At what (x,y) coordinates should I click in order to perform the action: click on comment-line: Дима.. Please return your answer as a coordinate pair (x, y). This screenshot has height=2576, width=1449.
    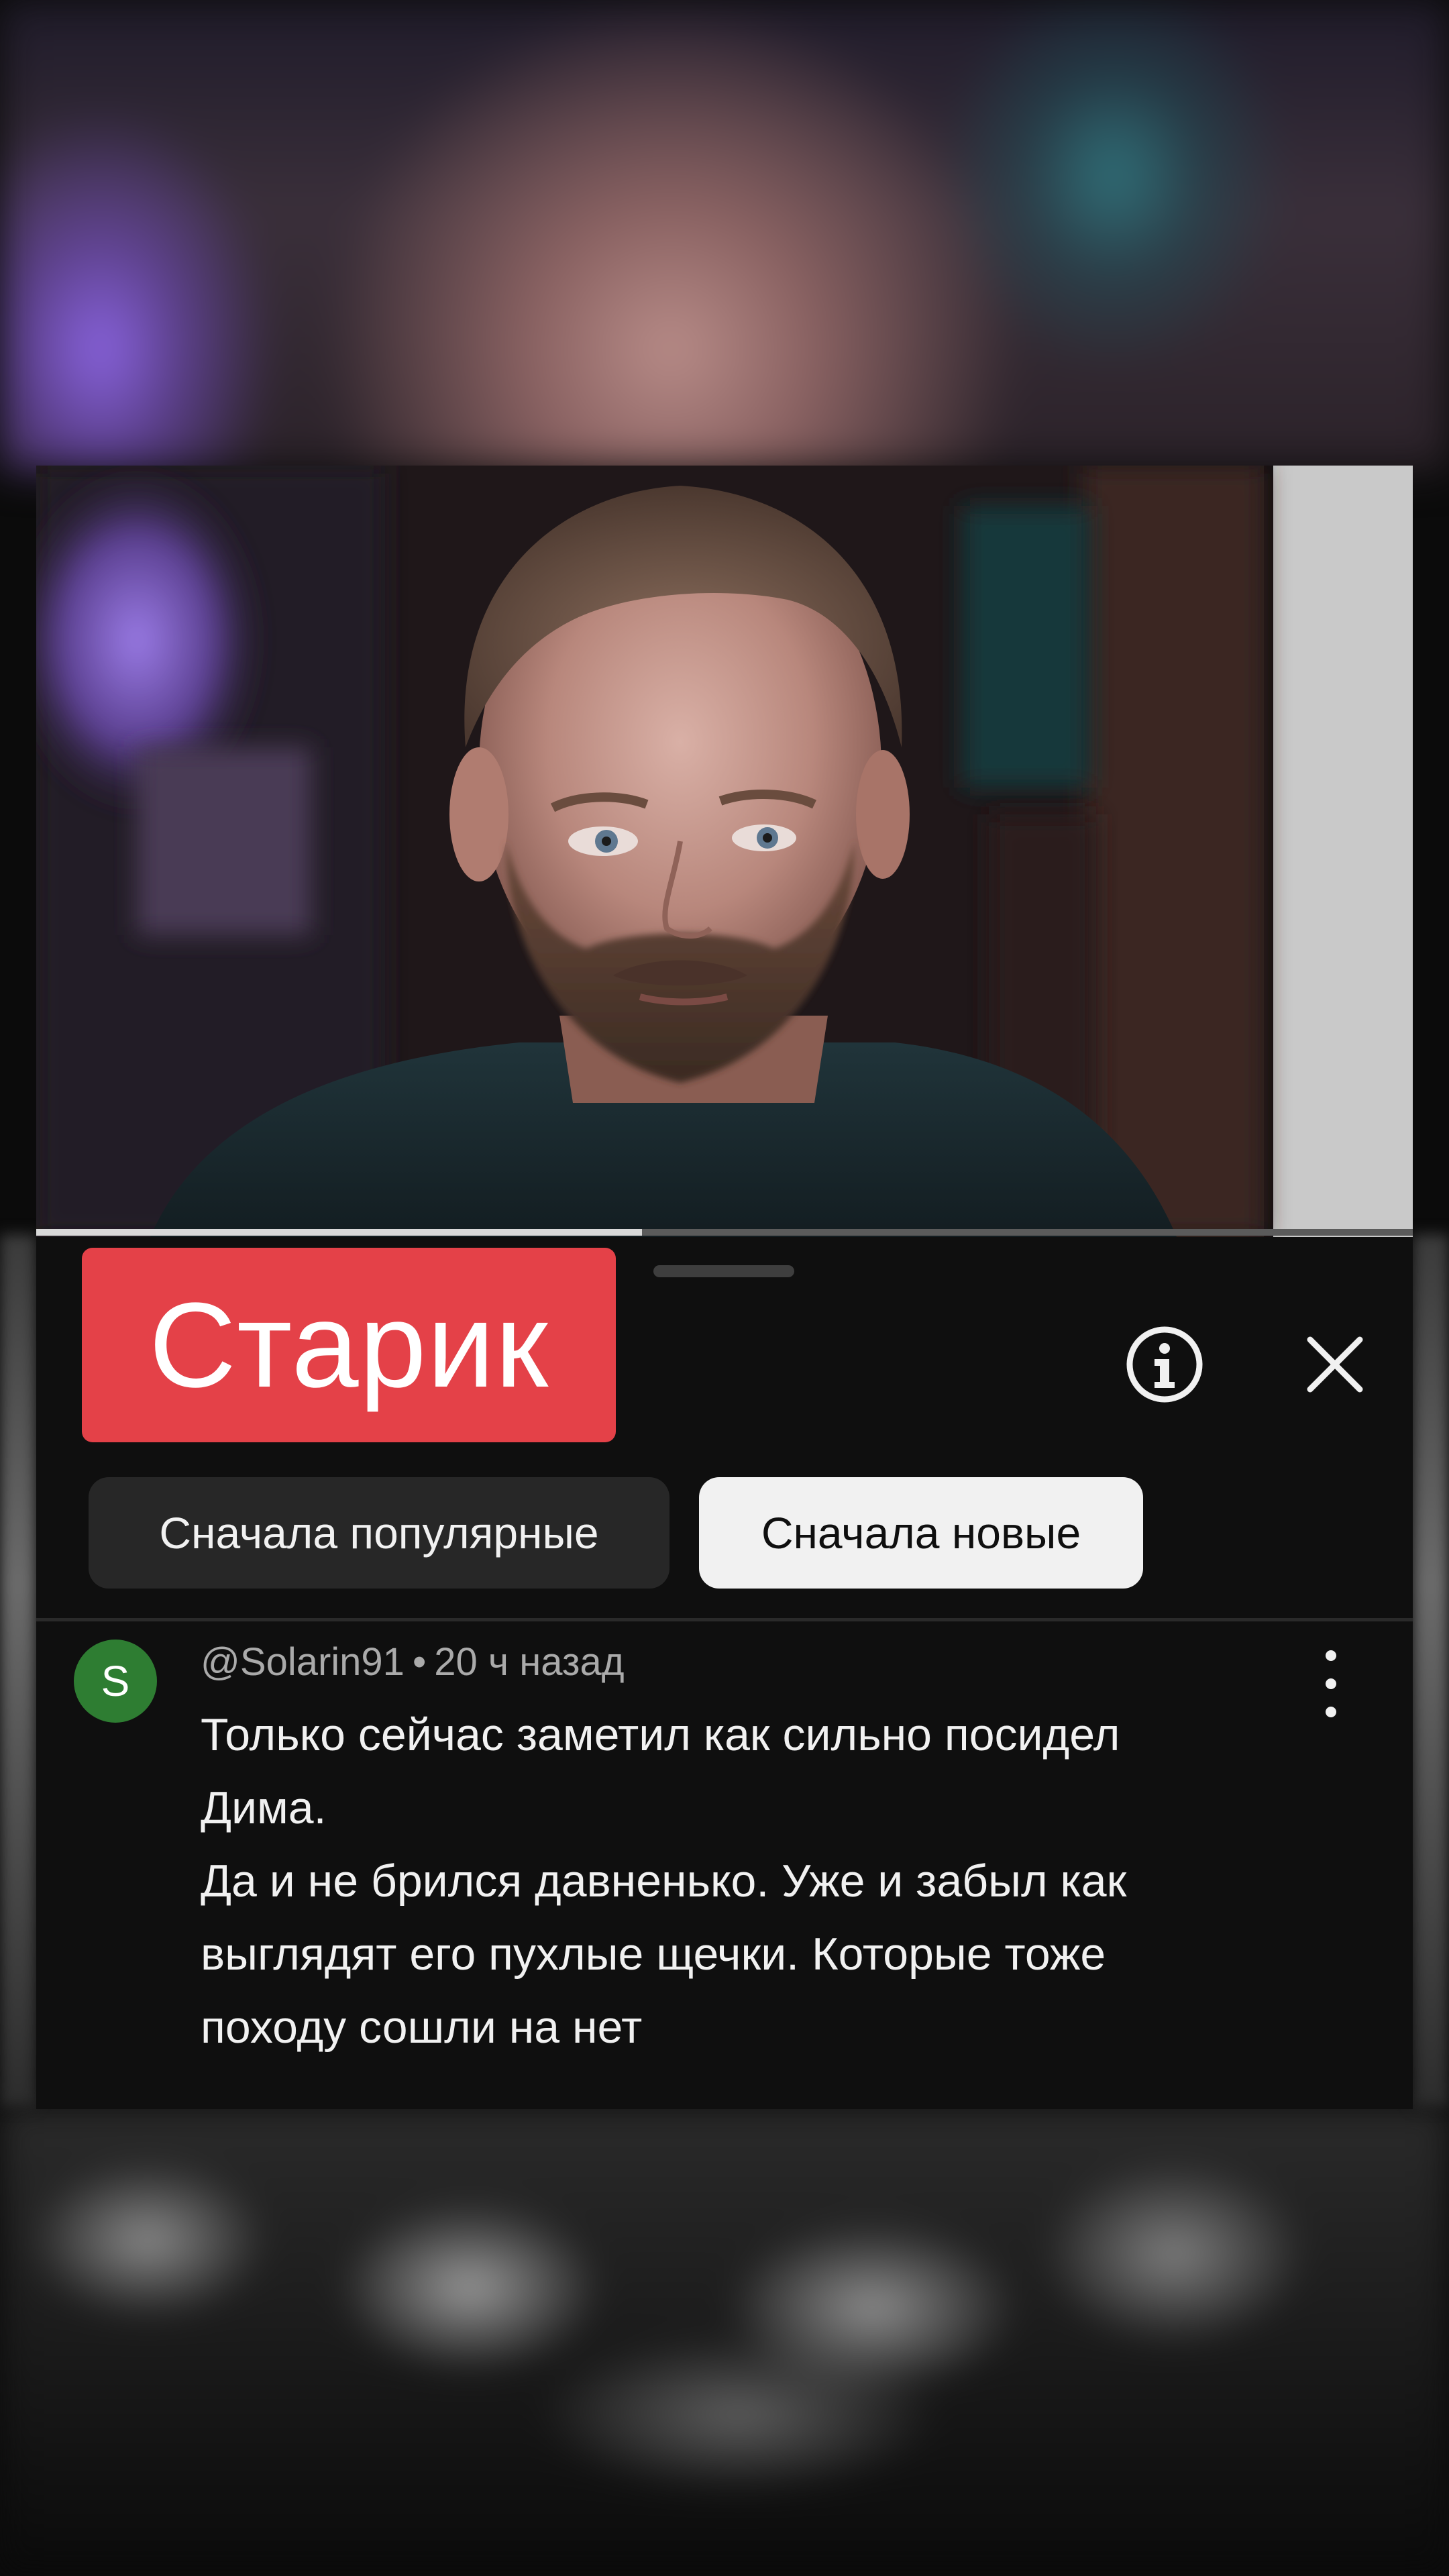
    Looking at the image, I should click on (264, 1807).